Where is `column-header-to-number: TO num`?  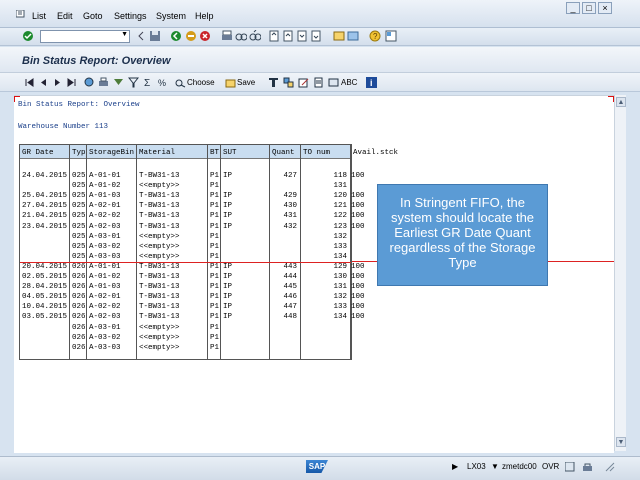
column-header-to-number: TO num is located at coordinates (326, 152).